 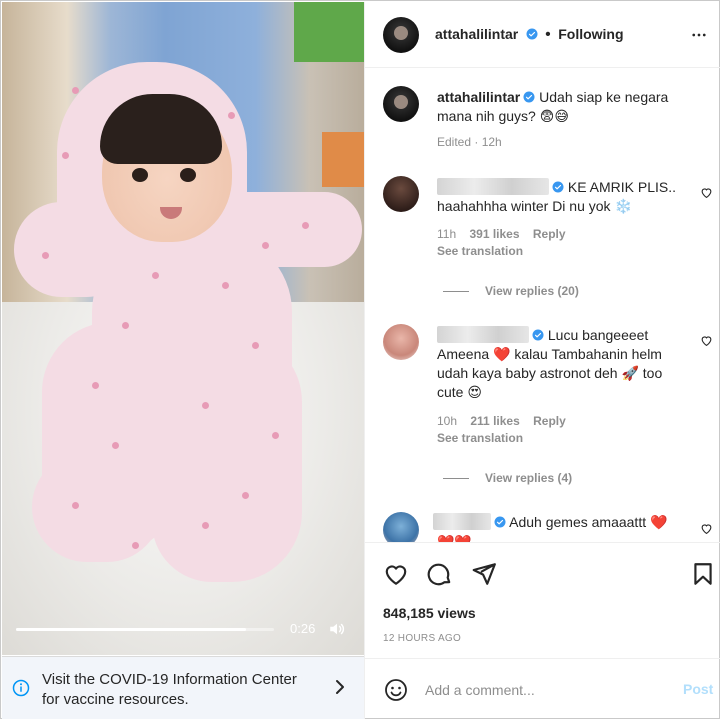 I want to click on share-send-icon, so click(x=484, y=574).